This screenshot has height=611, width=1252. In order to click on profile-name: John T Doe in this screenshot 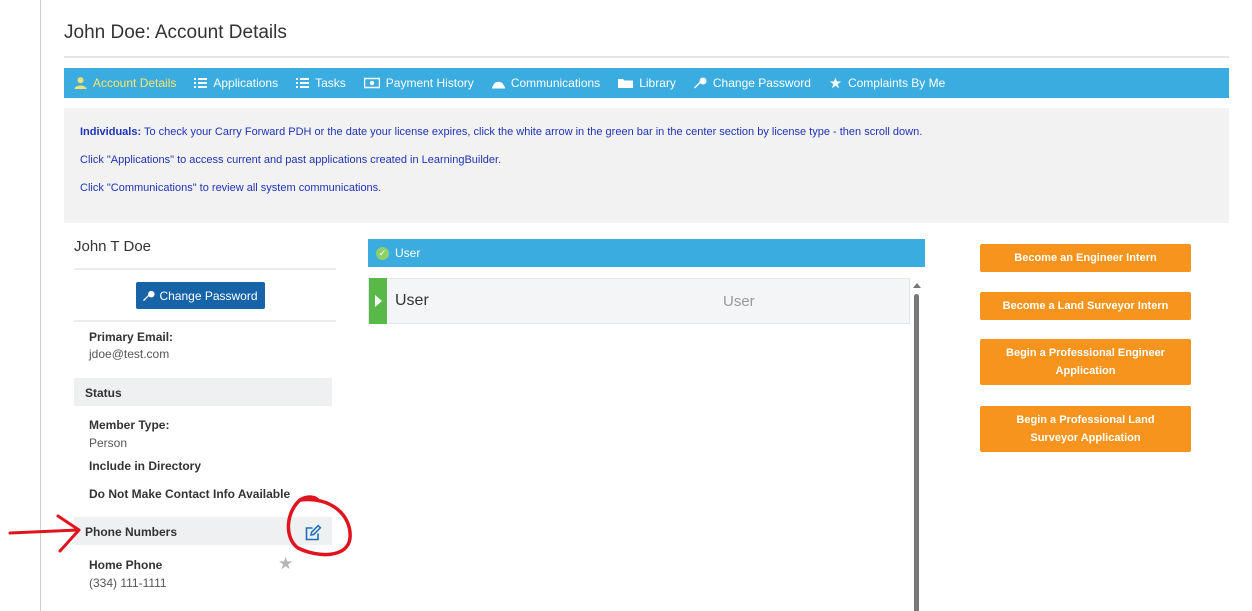, I will do `click(112, 246)`.